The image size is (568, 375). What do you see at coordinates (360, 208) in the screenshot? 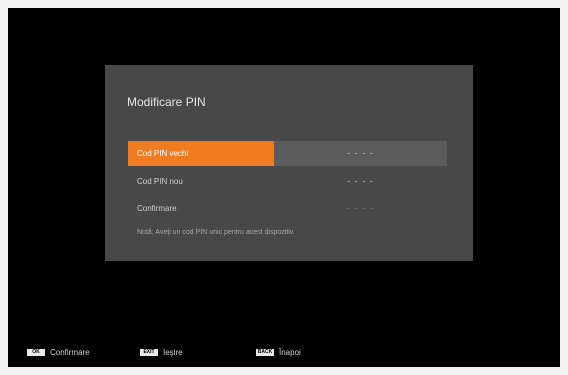
I see `confirm-pin-field: - - - -` at bounding box center [360, 208].